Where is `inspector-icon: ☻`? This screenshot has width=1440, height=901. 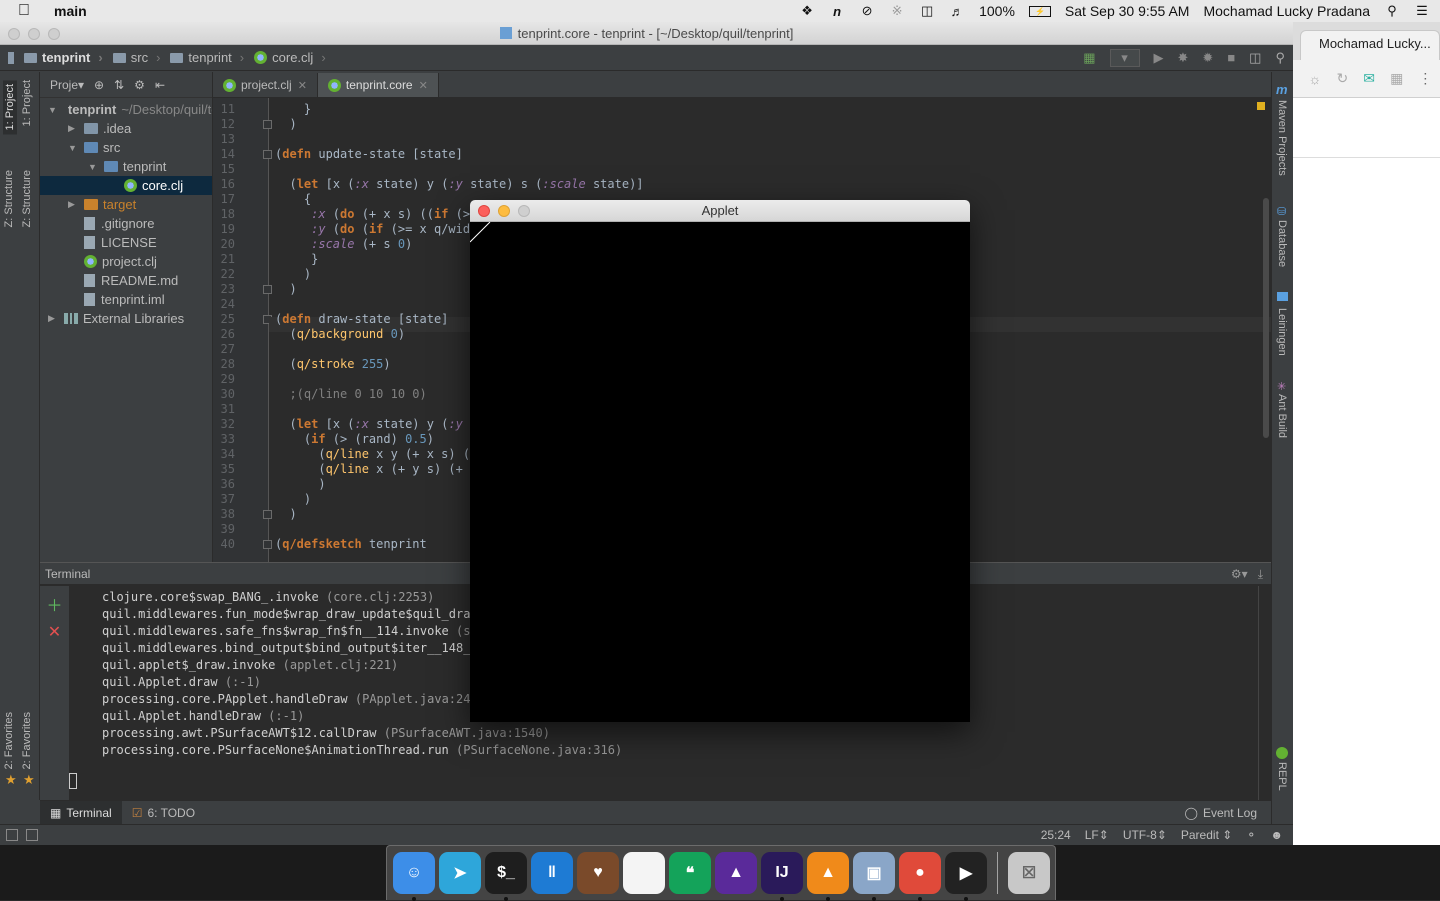 inspector-icon: ☻ is located at coordinates (1276, 835).